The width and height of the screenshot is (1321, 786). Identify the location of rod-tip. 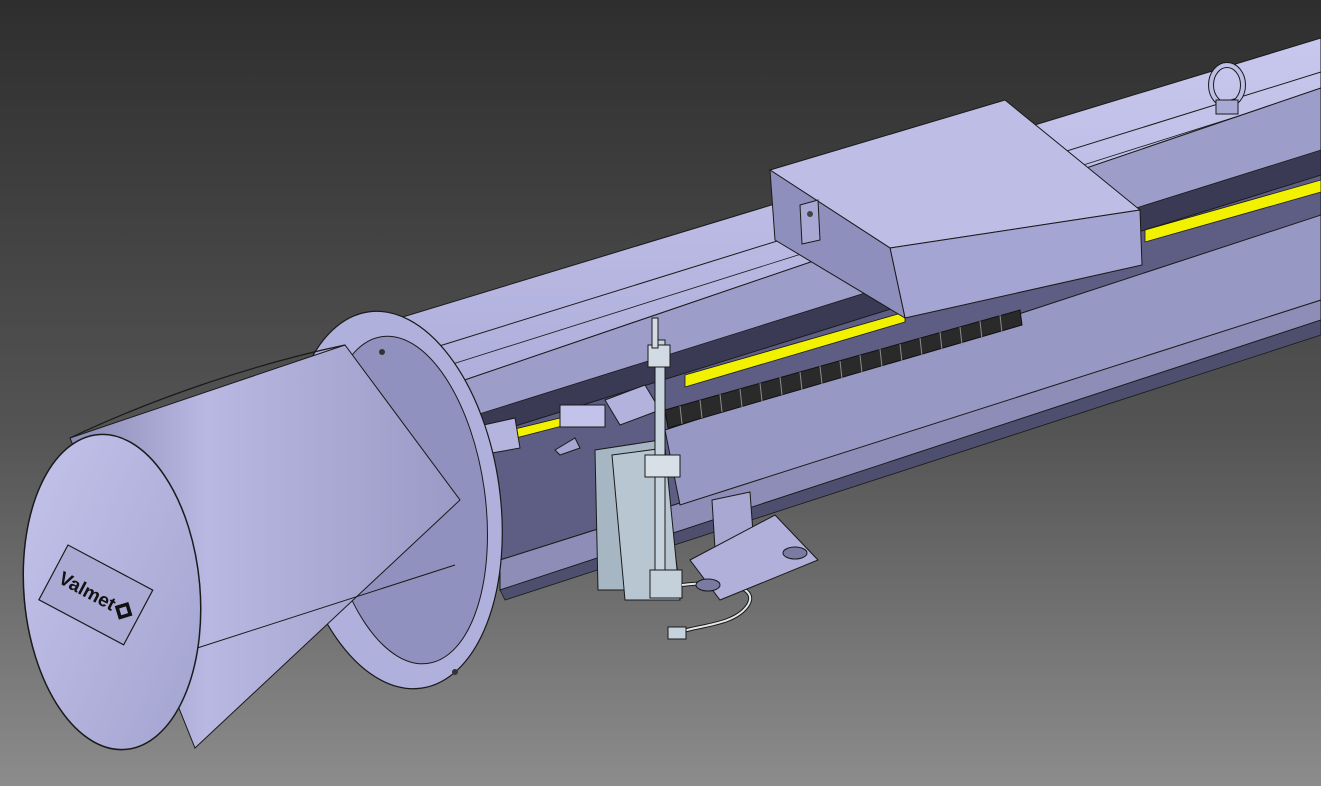
(655, 333).